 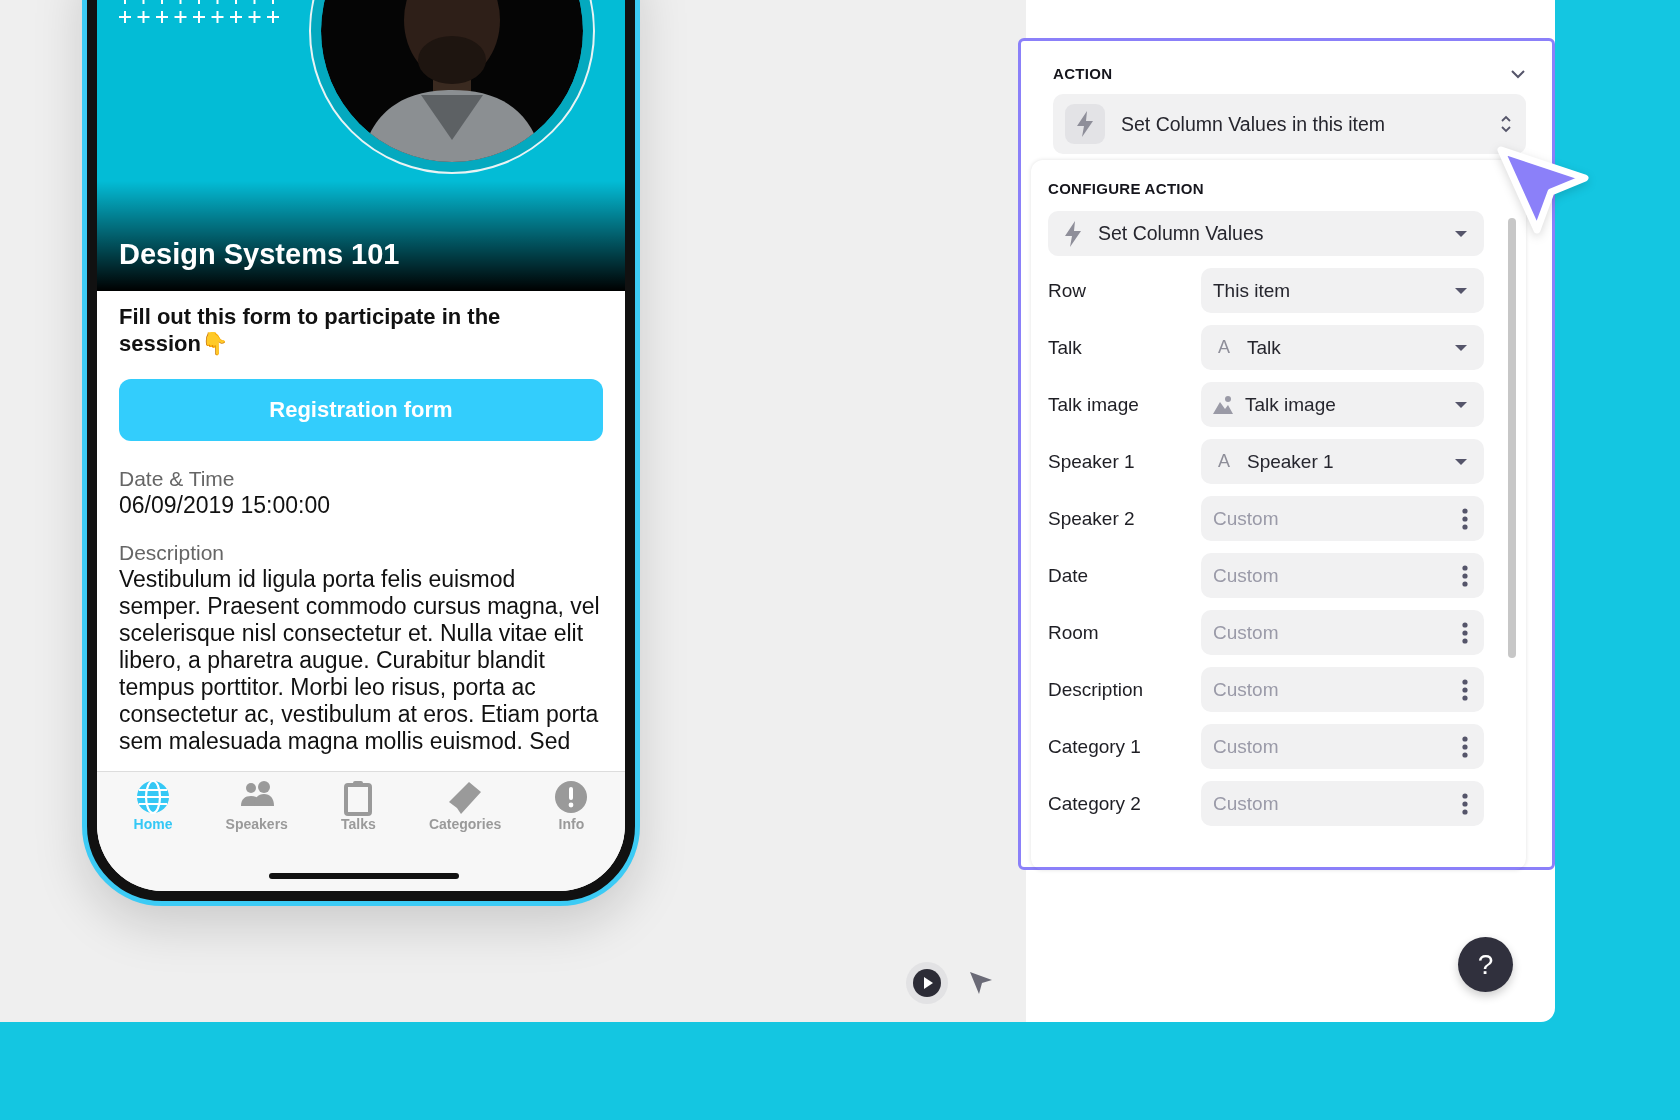 I want to click on scrollbar, so click(x=1512, y=438).